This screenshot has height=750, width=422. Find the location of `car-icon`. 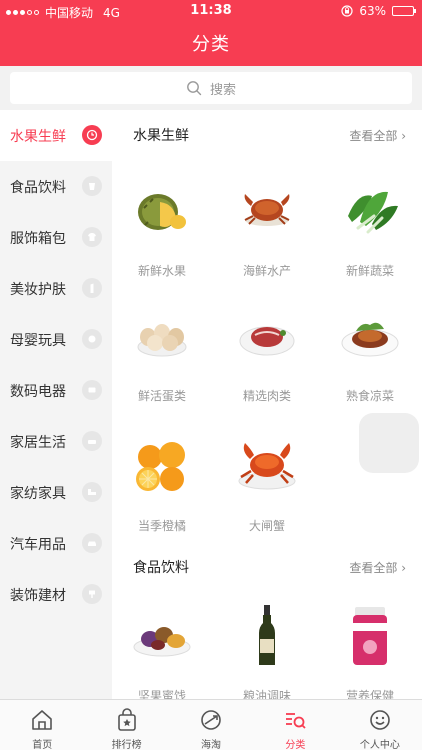

car-icon is located at coordinates (92, 543).